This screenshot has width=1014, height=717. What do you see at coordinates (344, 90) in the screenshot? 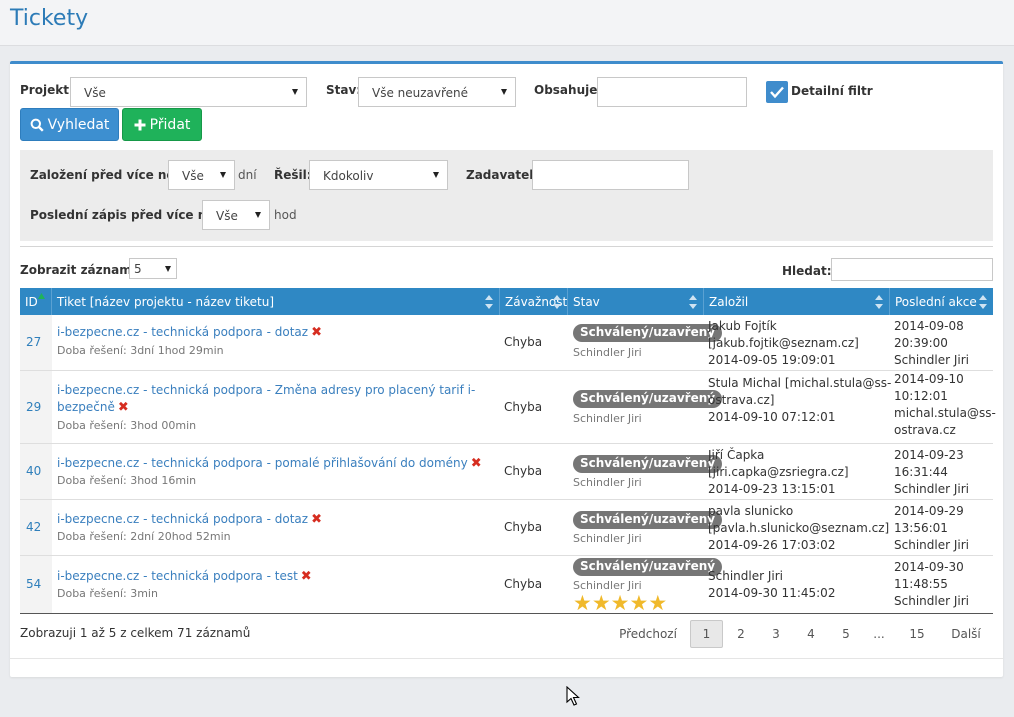
I see `status-label: Stav:` at bounding box center [344, 90].